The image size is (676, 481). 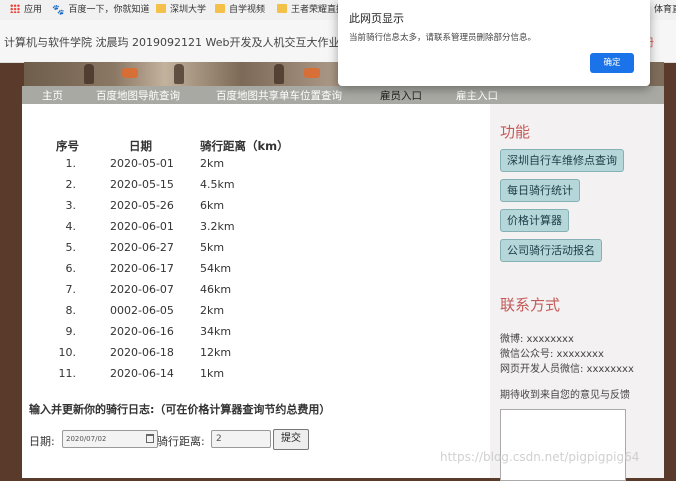 What do you see at coordinates (67, 146) in the screenshot?
I see `column-header-index: 序号` at bounding box center [67, 146].